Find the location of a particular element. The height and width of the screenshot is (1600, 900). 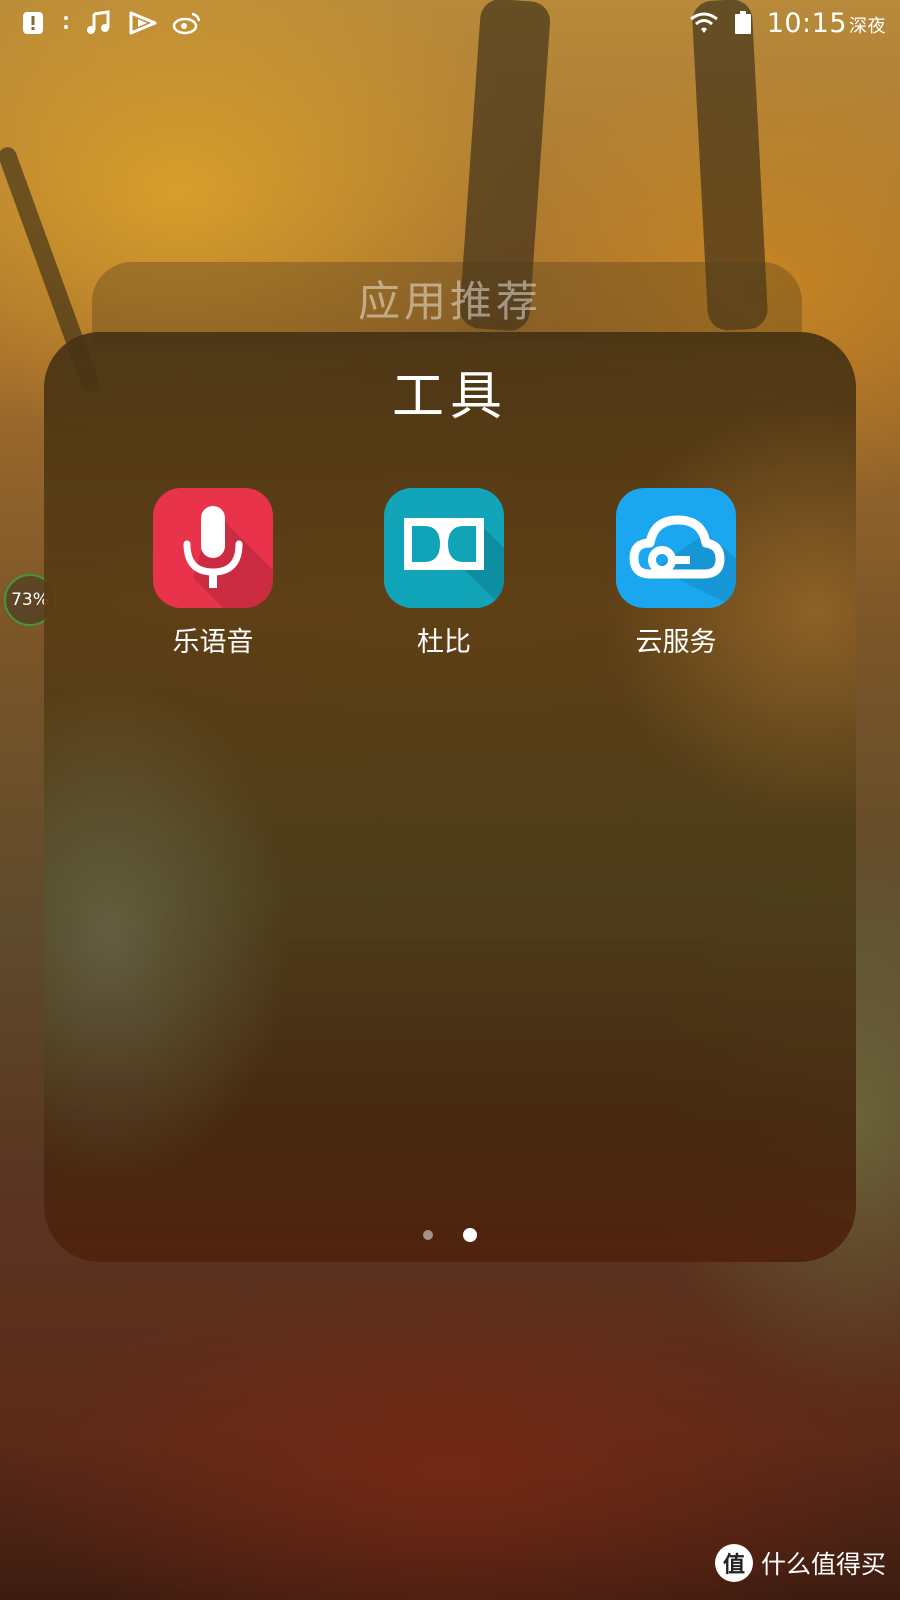

watermark: 值 什么值得买 is located at coordinates (800, 1563).